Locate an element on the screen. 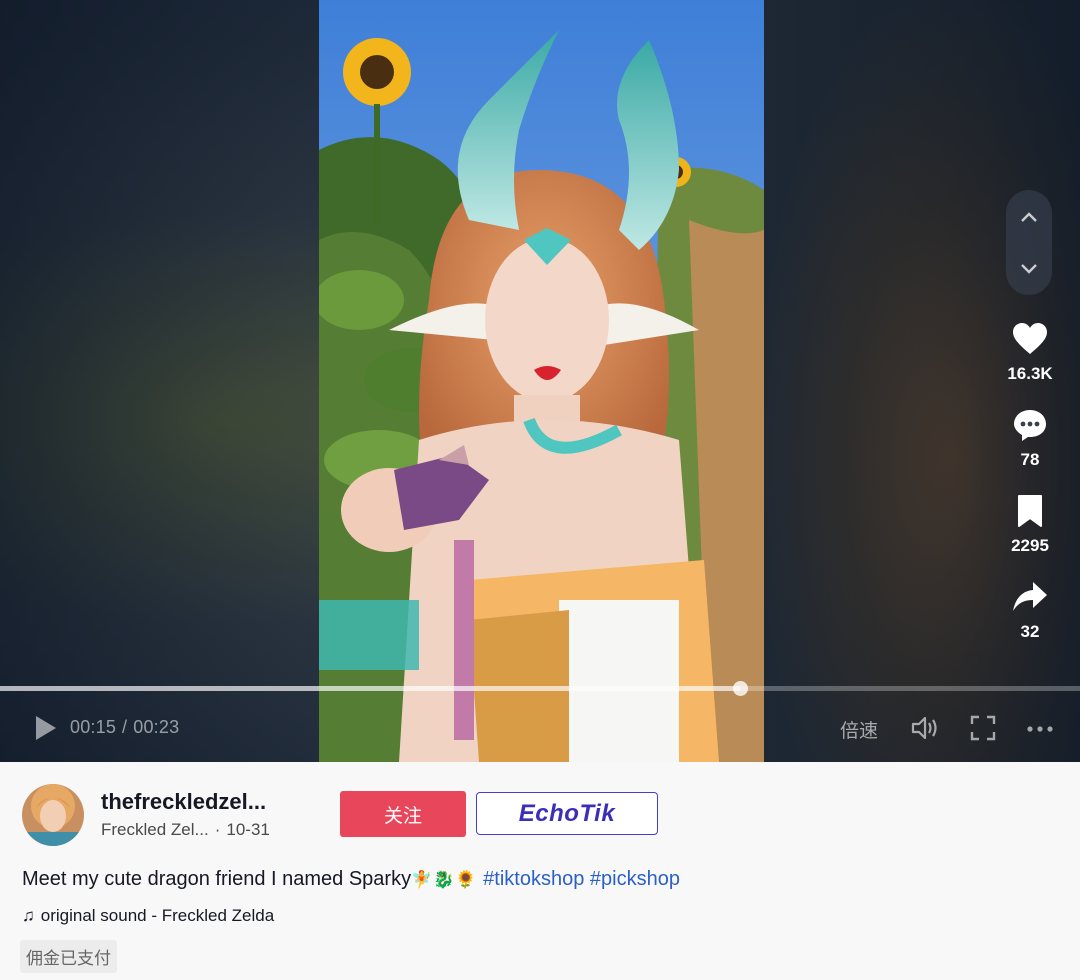 This screenshot has width=1080, height=980. progress-handle is located at coordinates (740, 688).